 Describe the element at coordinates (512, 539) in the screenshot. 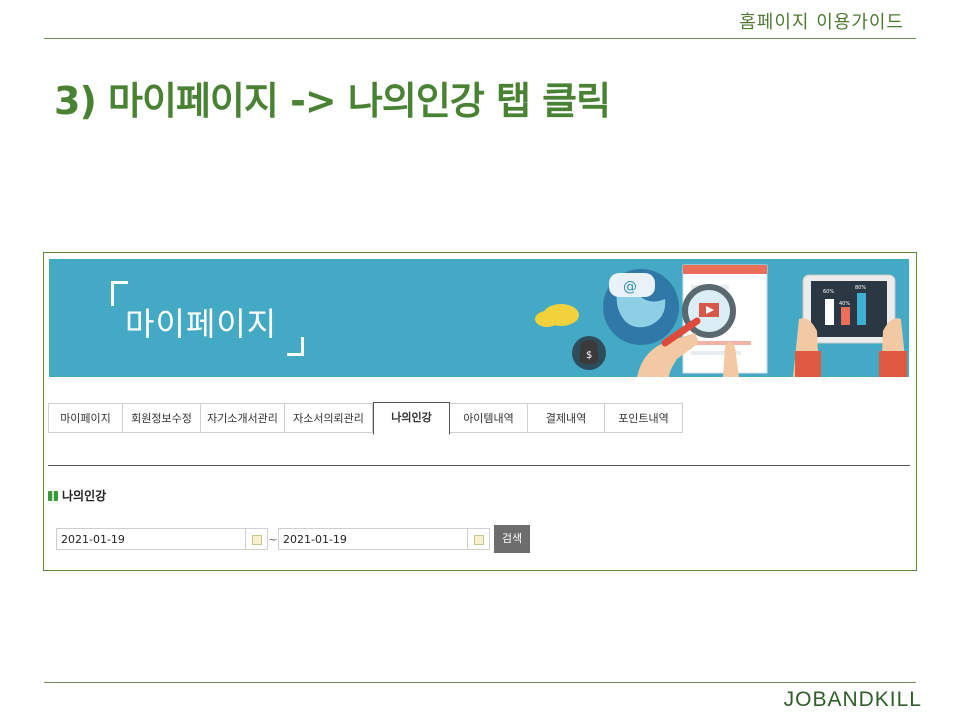

I see `search-button: 검색` at that location.